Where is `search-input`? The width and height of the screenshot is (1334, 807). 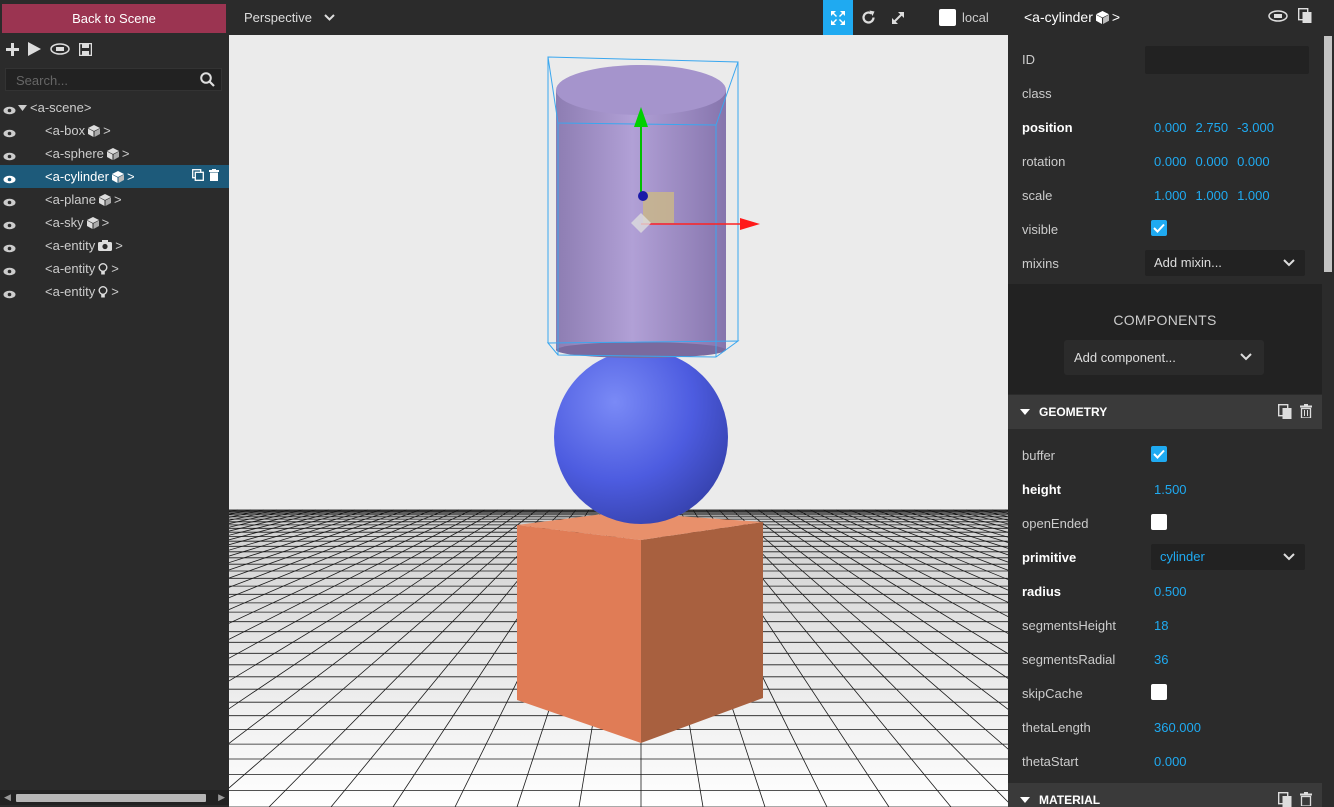 search-input is located at coordinates (101, 80).